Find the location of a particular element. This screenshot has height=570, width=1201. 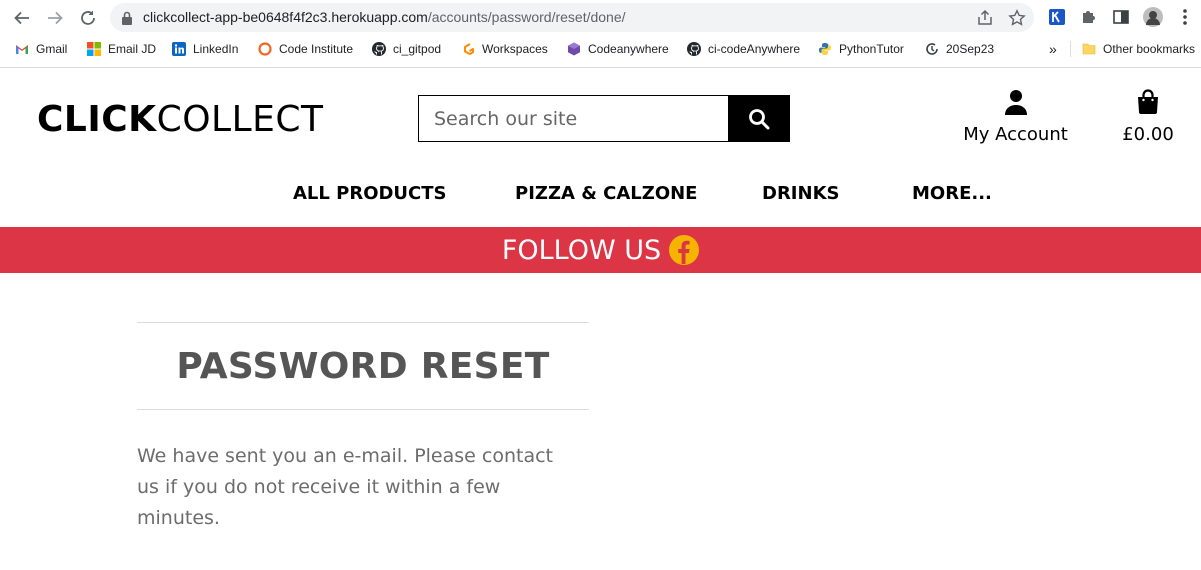

bookmark-20sep23: 20Sep23 is located at coordinates (959, 49).